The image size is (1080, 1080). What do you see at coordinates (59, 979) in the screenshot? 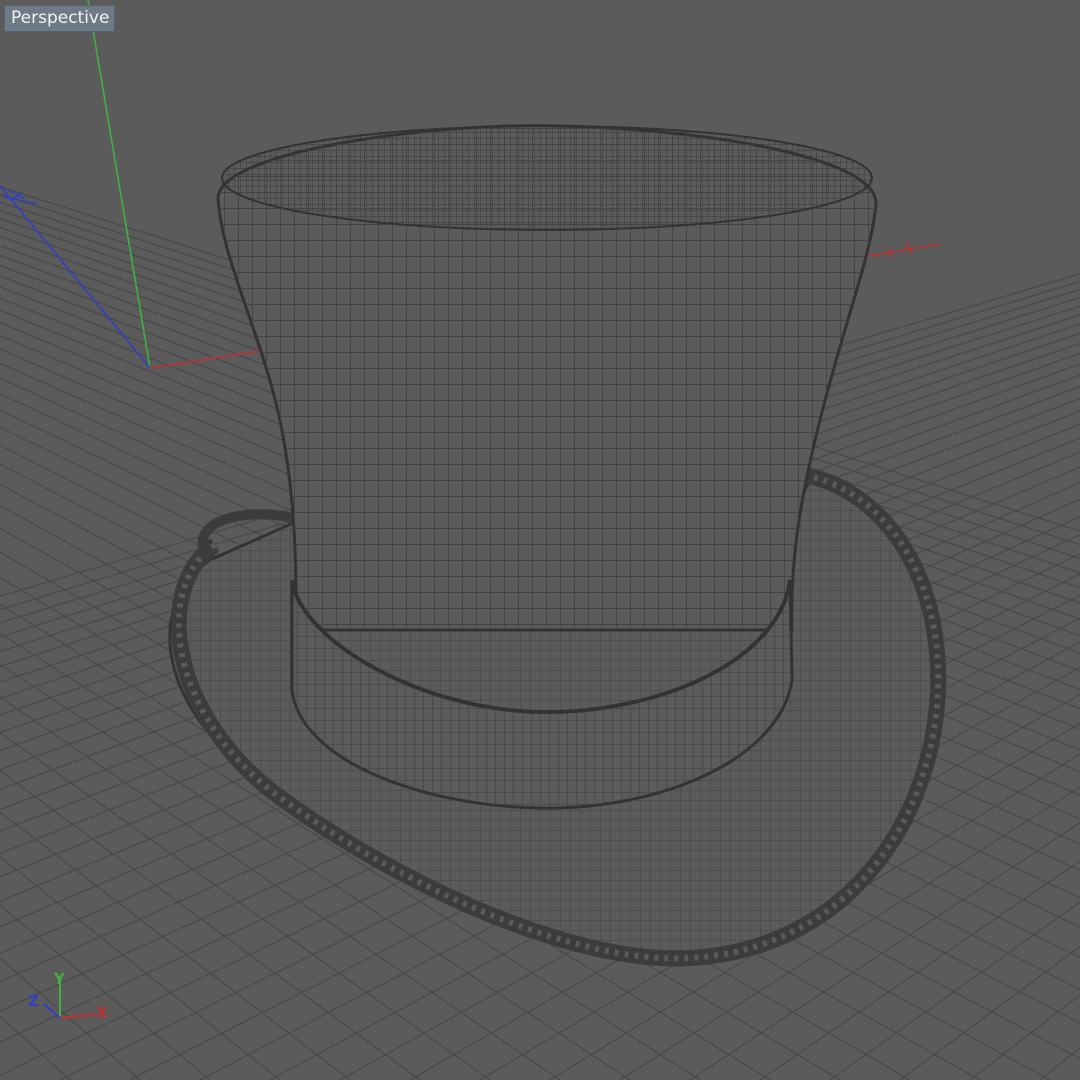
I see `gizmo-y-label: Y` at bounding box center [59, 979].